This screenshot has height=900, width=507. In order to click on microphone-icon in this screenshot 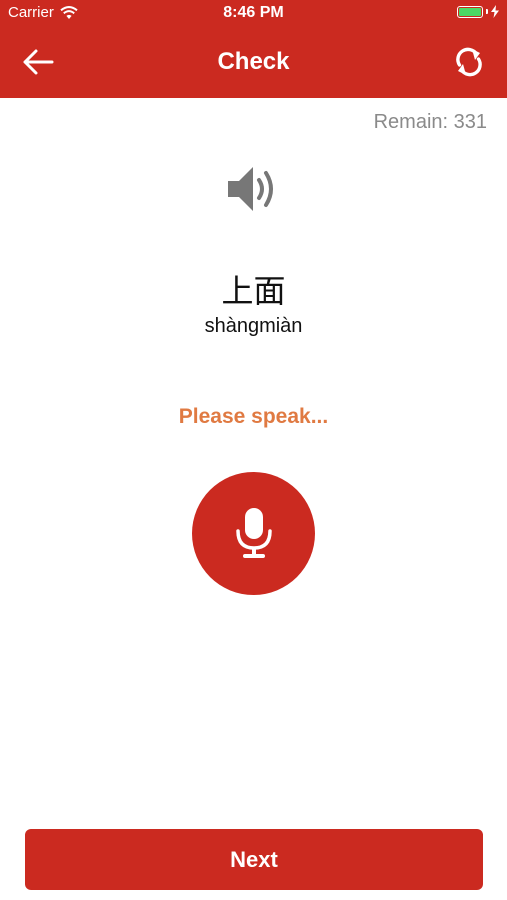, I will do `click(253, 532)`.